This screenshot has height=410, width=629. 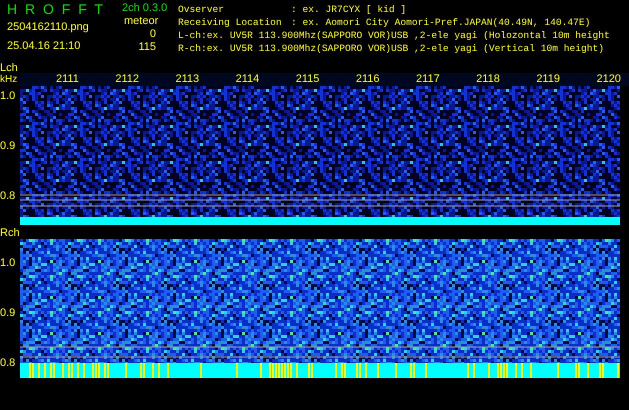 What do you see at coordinates (440, 22) in the screenshot?
I see `info-value: : ex. Aomori City Aomori-Pref.JAPAN(40.49N, 140.47E)` at bounding box center [440, 22].